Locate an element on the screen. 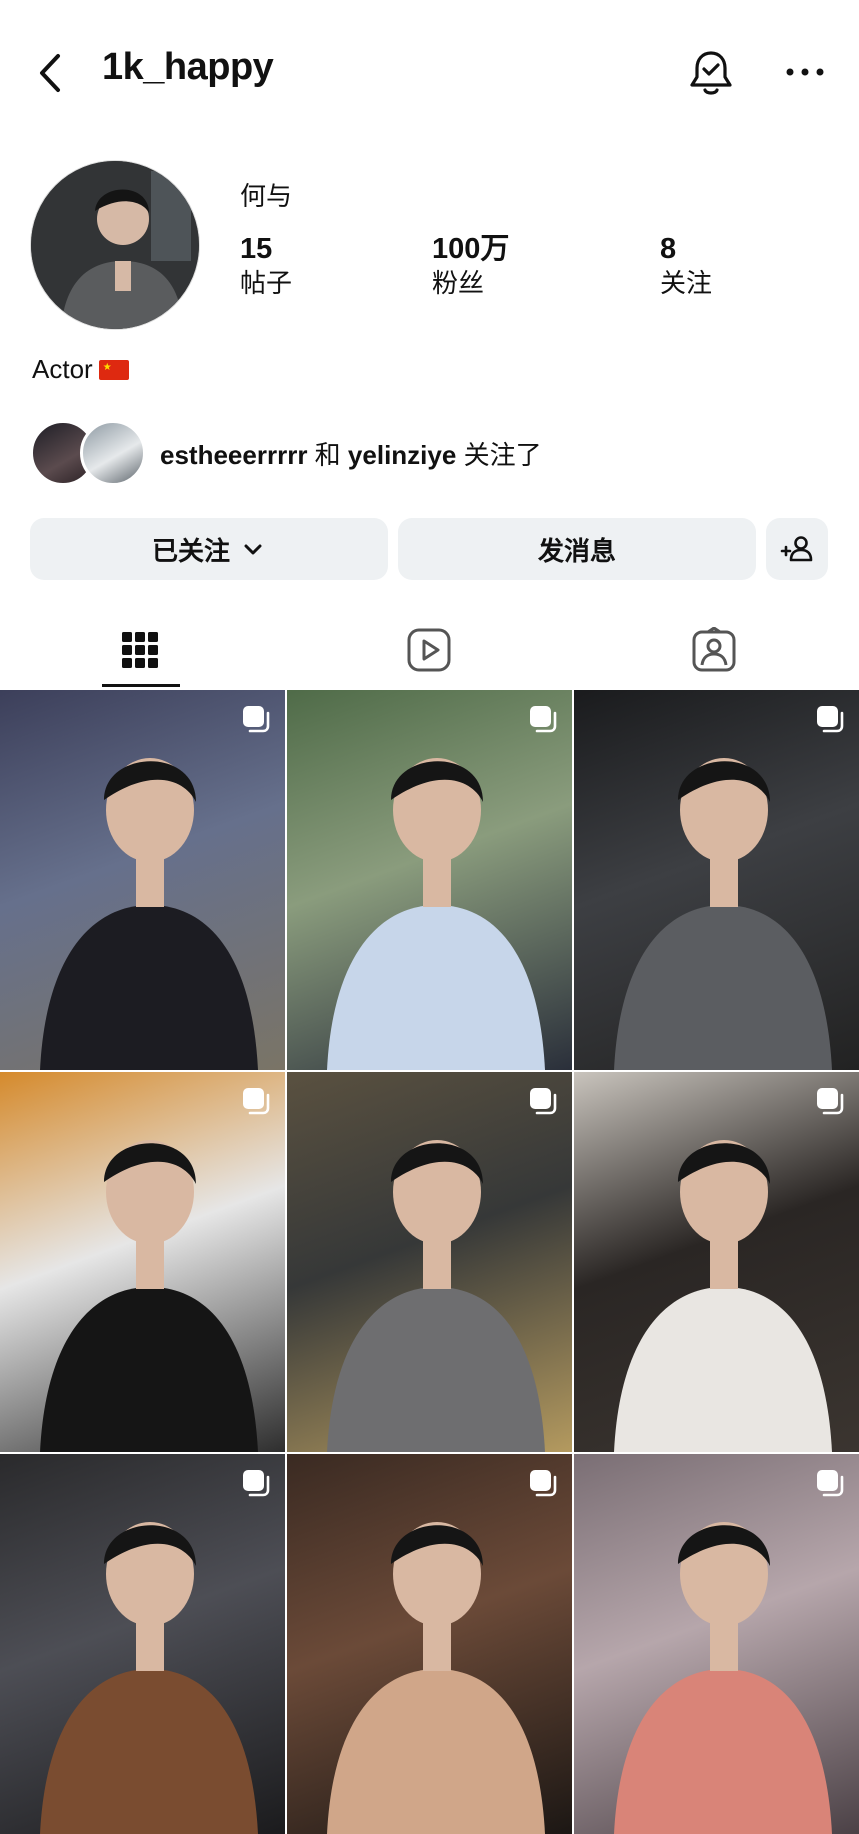 The image size is (859, 1834). display-name: 何与 is located at coordinates (266, 196).